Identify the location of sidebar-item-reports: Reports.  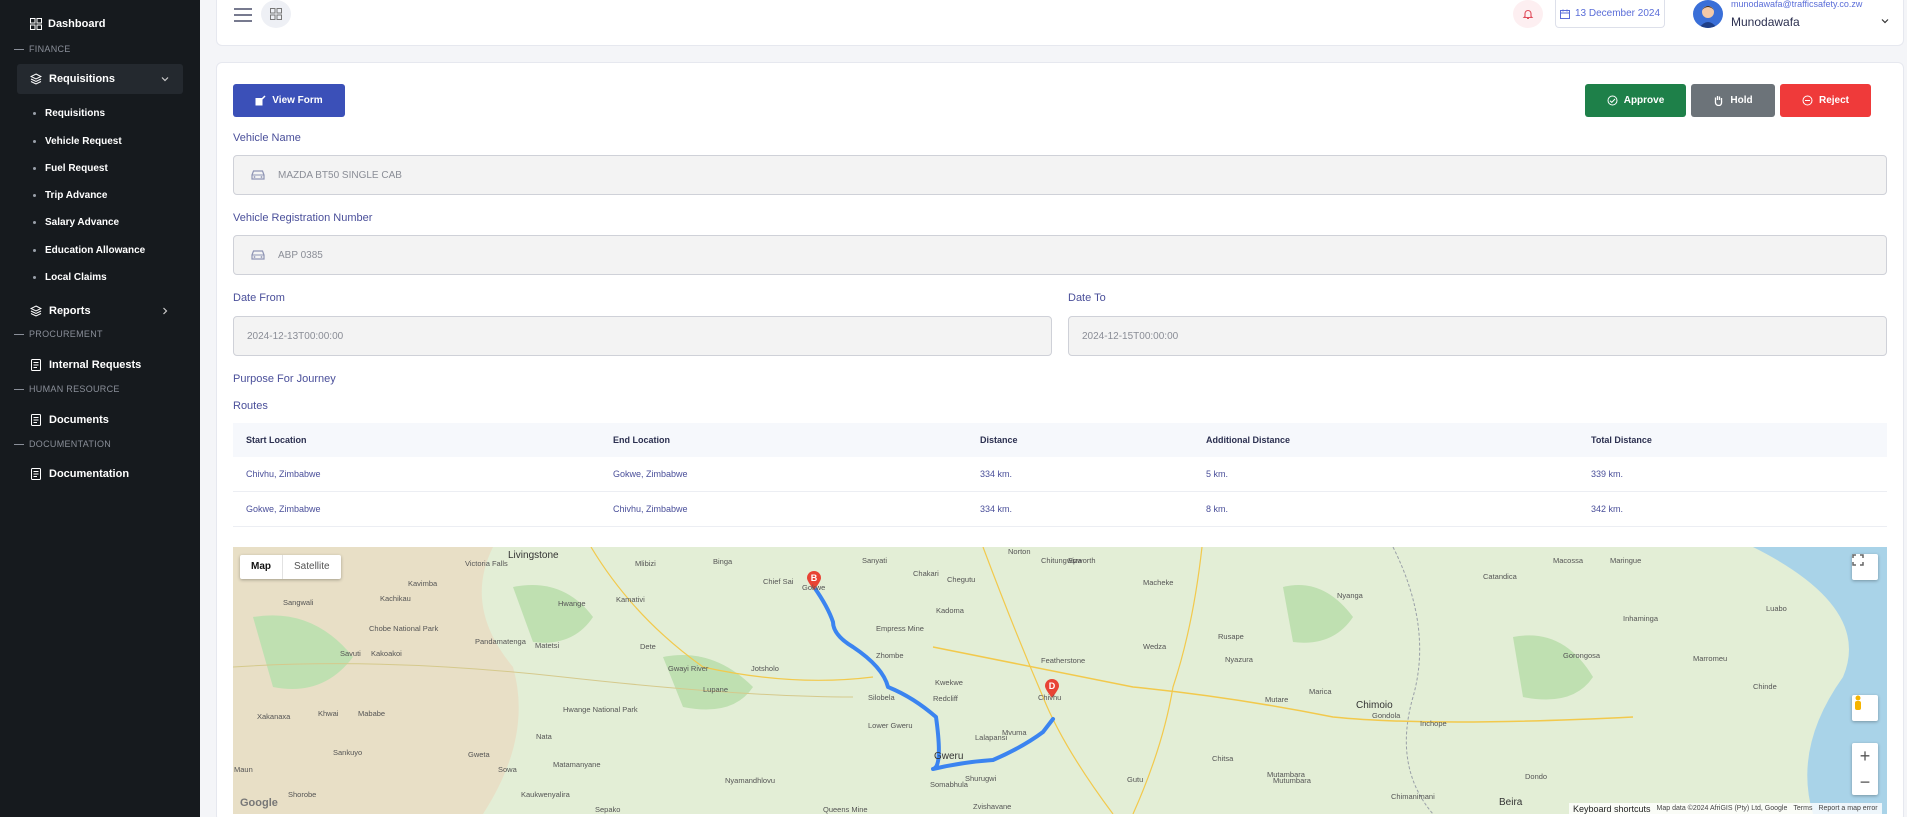
(100, 311).